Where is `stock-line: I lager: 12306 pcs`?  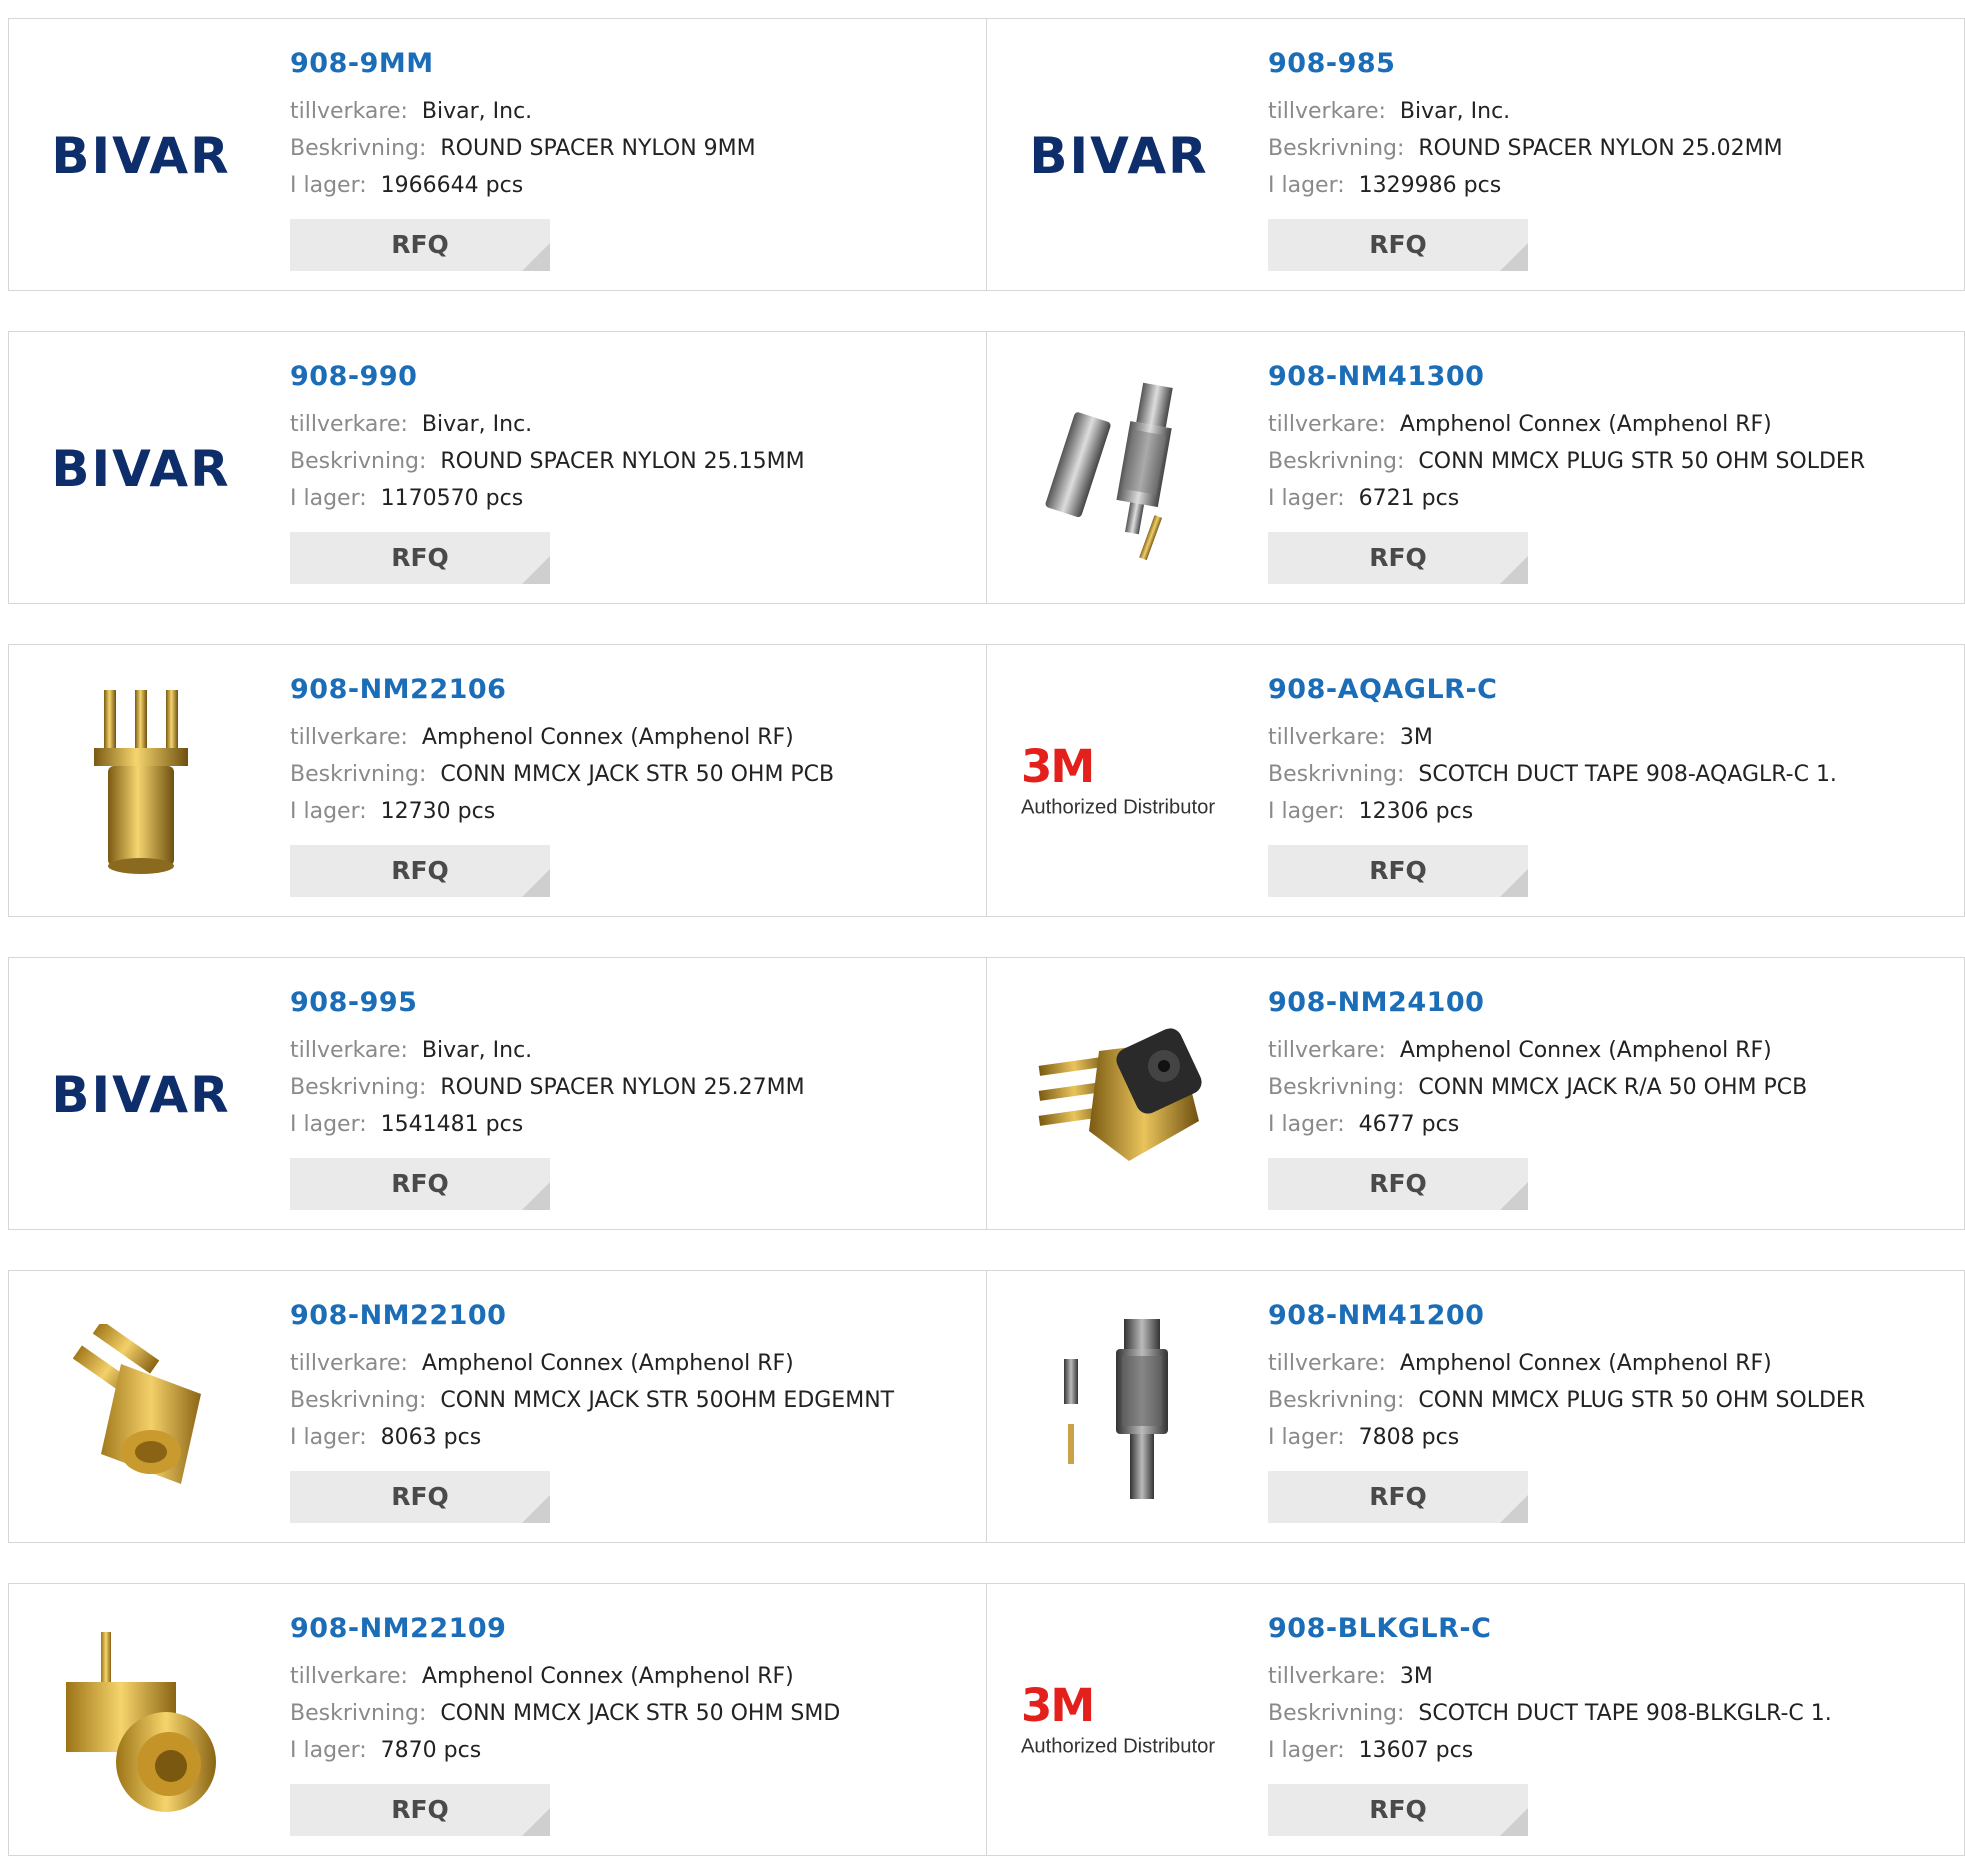 stock-line: I lager: 12306 pcs is located at coordinates (1611, 811).